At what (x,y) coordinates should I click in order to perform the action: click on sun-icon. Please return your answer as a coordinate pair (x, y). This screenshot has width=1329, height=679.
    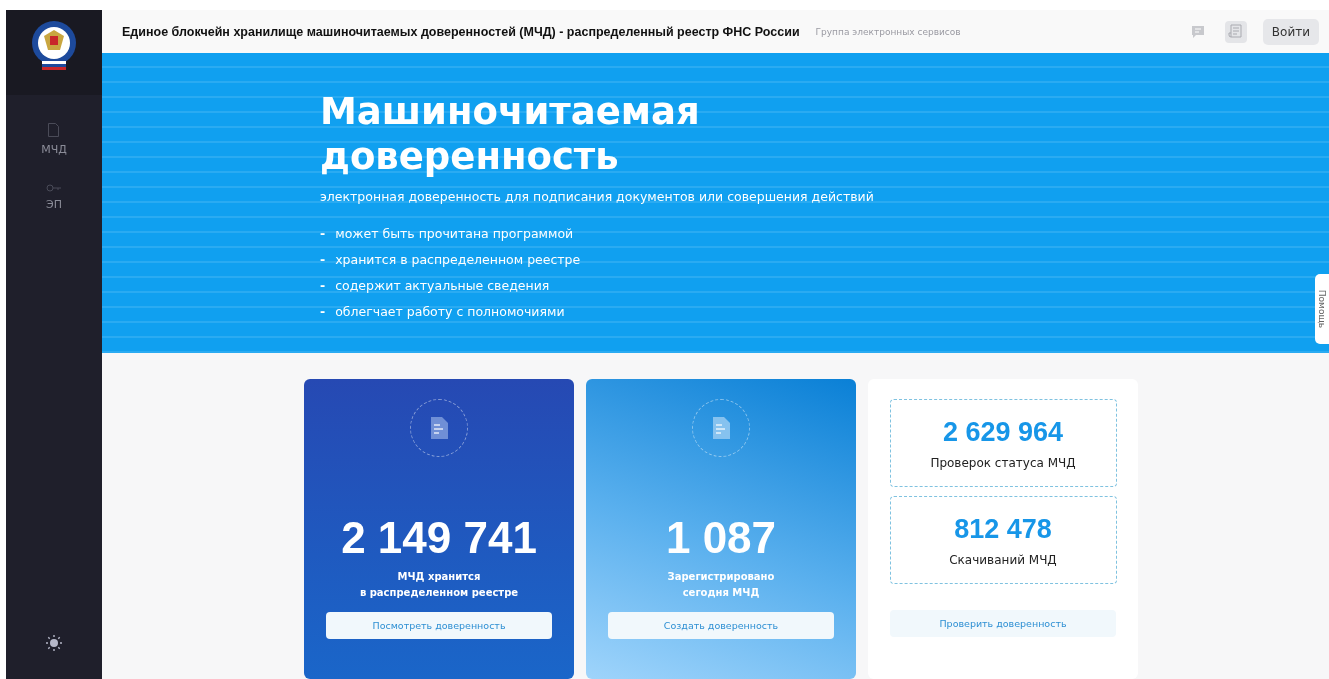
    Looking at the image, I should click on (54, 643).